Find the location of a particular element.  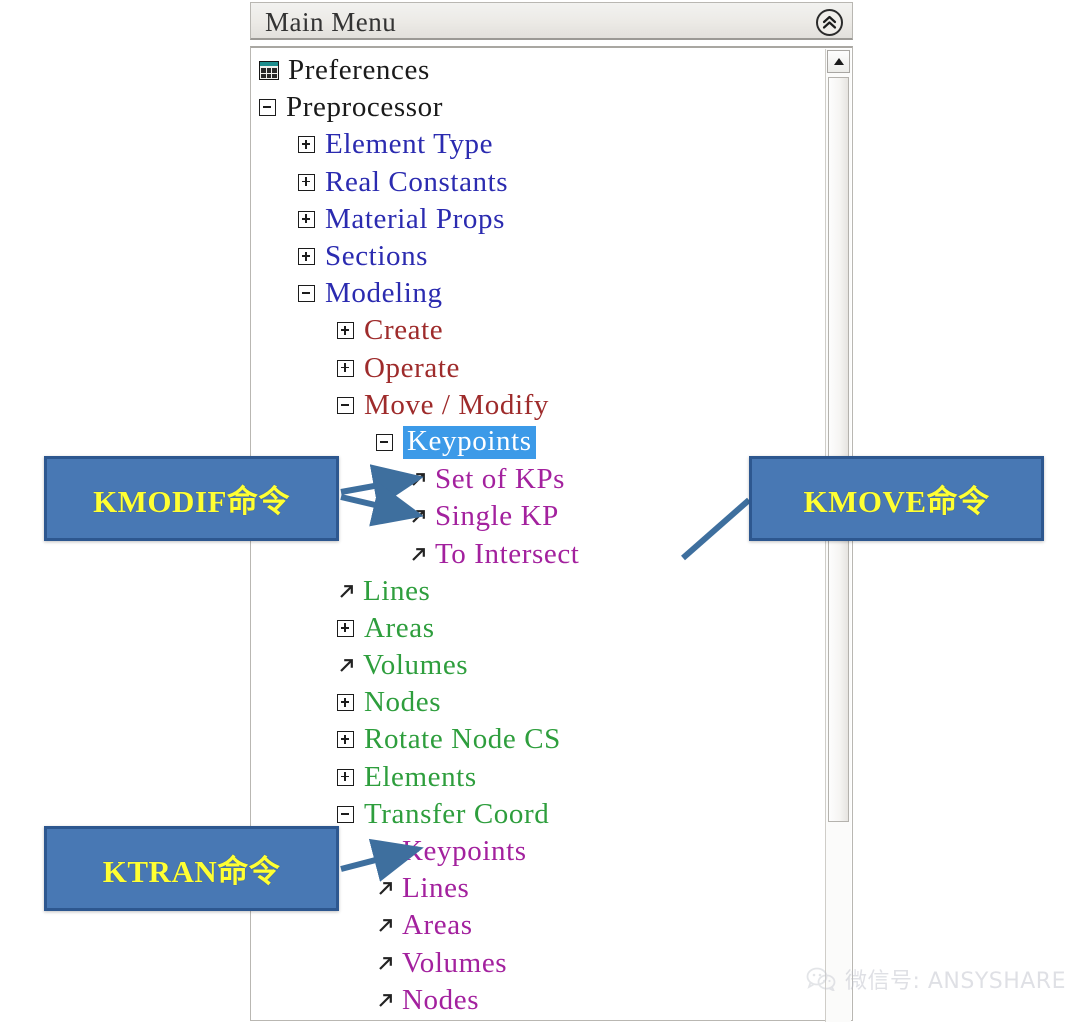

tree-item-preprocessor: Preprocessor is located at coordinates (537, 107).